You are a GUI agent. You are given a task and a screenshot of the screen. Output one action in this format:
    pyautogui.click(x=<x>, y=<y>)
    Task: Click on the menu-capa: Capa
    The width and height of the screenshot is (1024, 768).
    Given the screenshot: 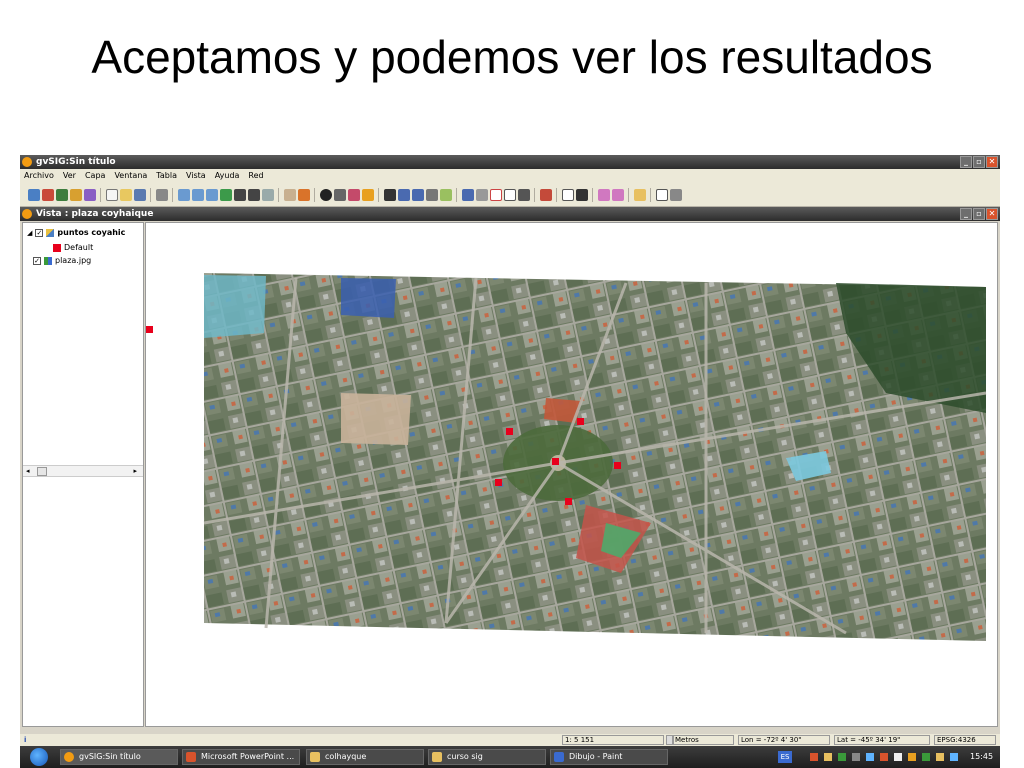 What is the action you would take?
    pyautogui.click(x=95, y=176)
    